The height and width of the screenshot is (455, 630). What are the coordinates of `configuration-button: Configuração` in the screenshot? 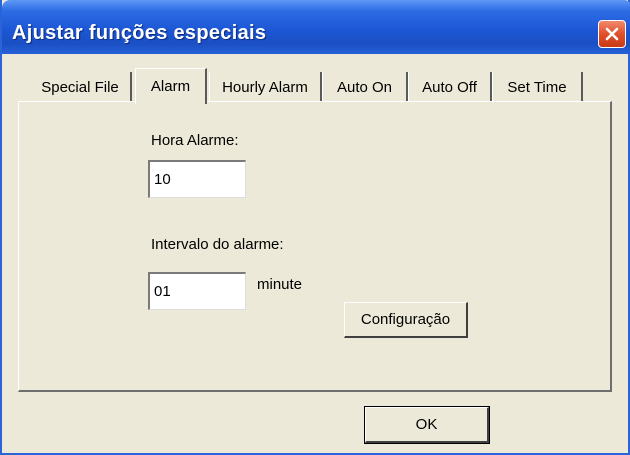 It's located at (406, 320).